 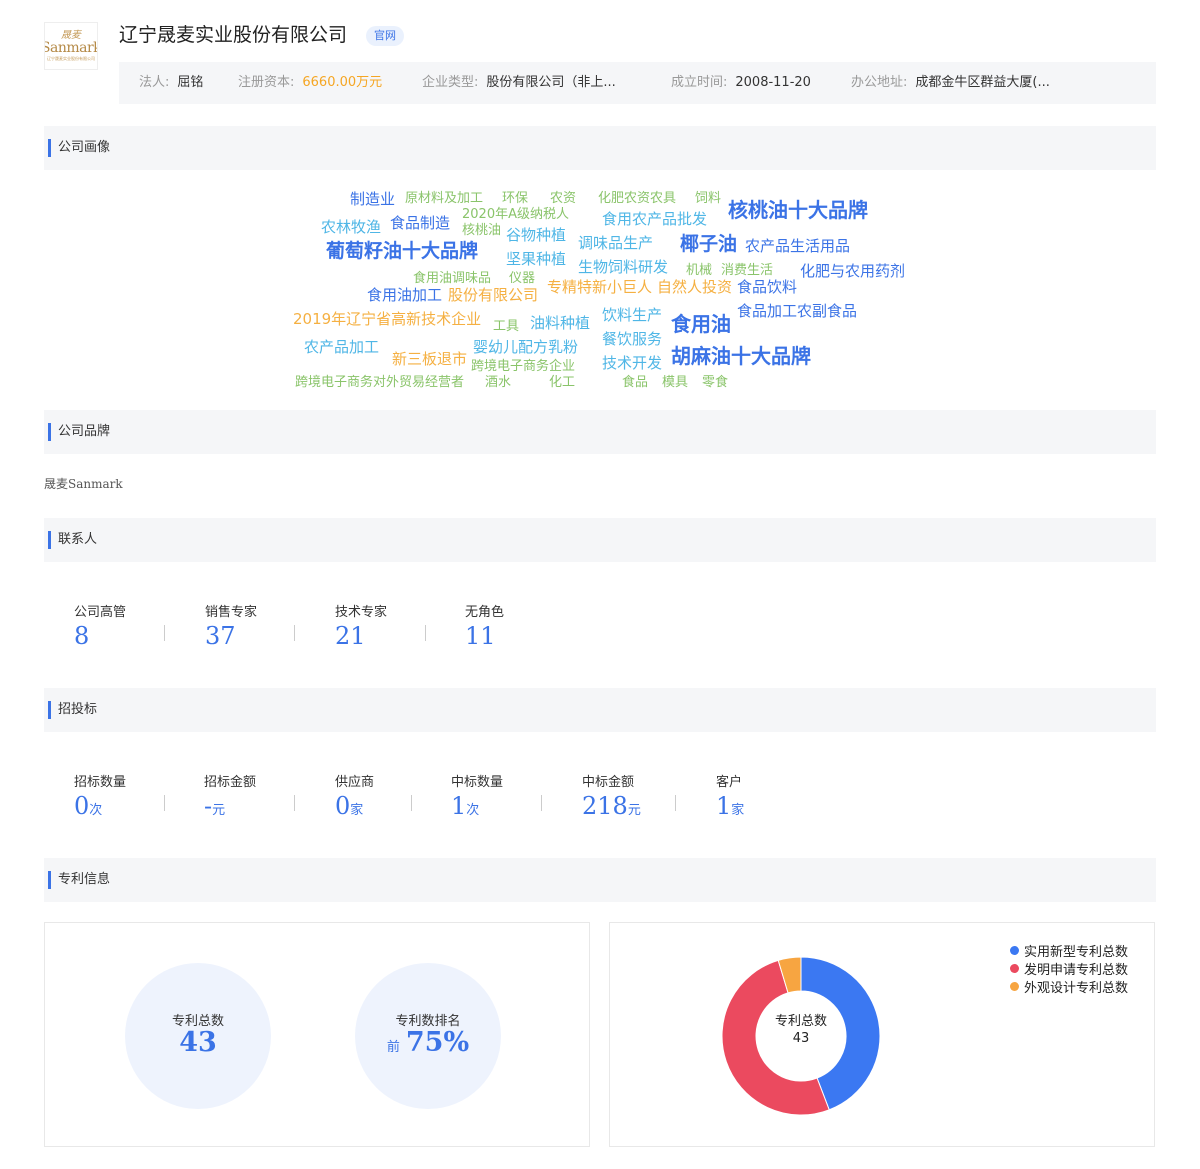 I want to click on tag-word: 股份有限公司, so click(x=493, y=295).